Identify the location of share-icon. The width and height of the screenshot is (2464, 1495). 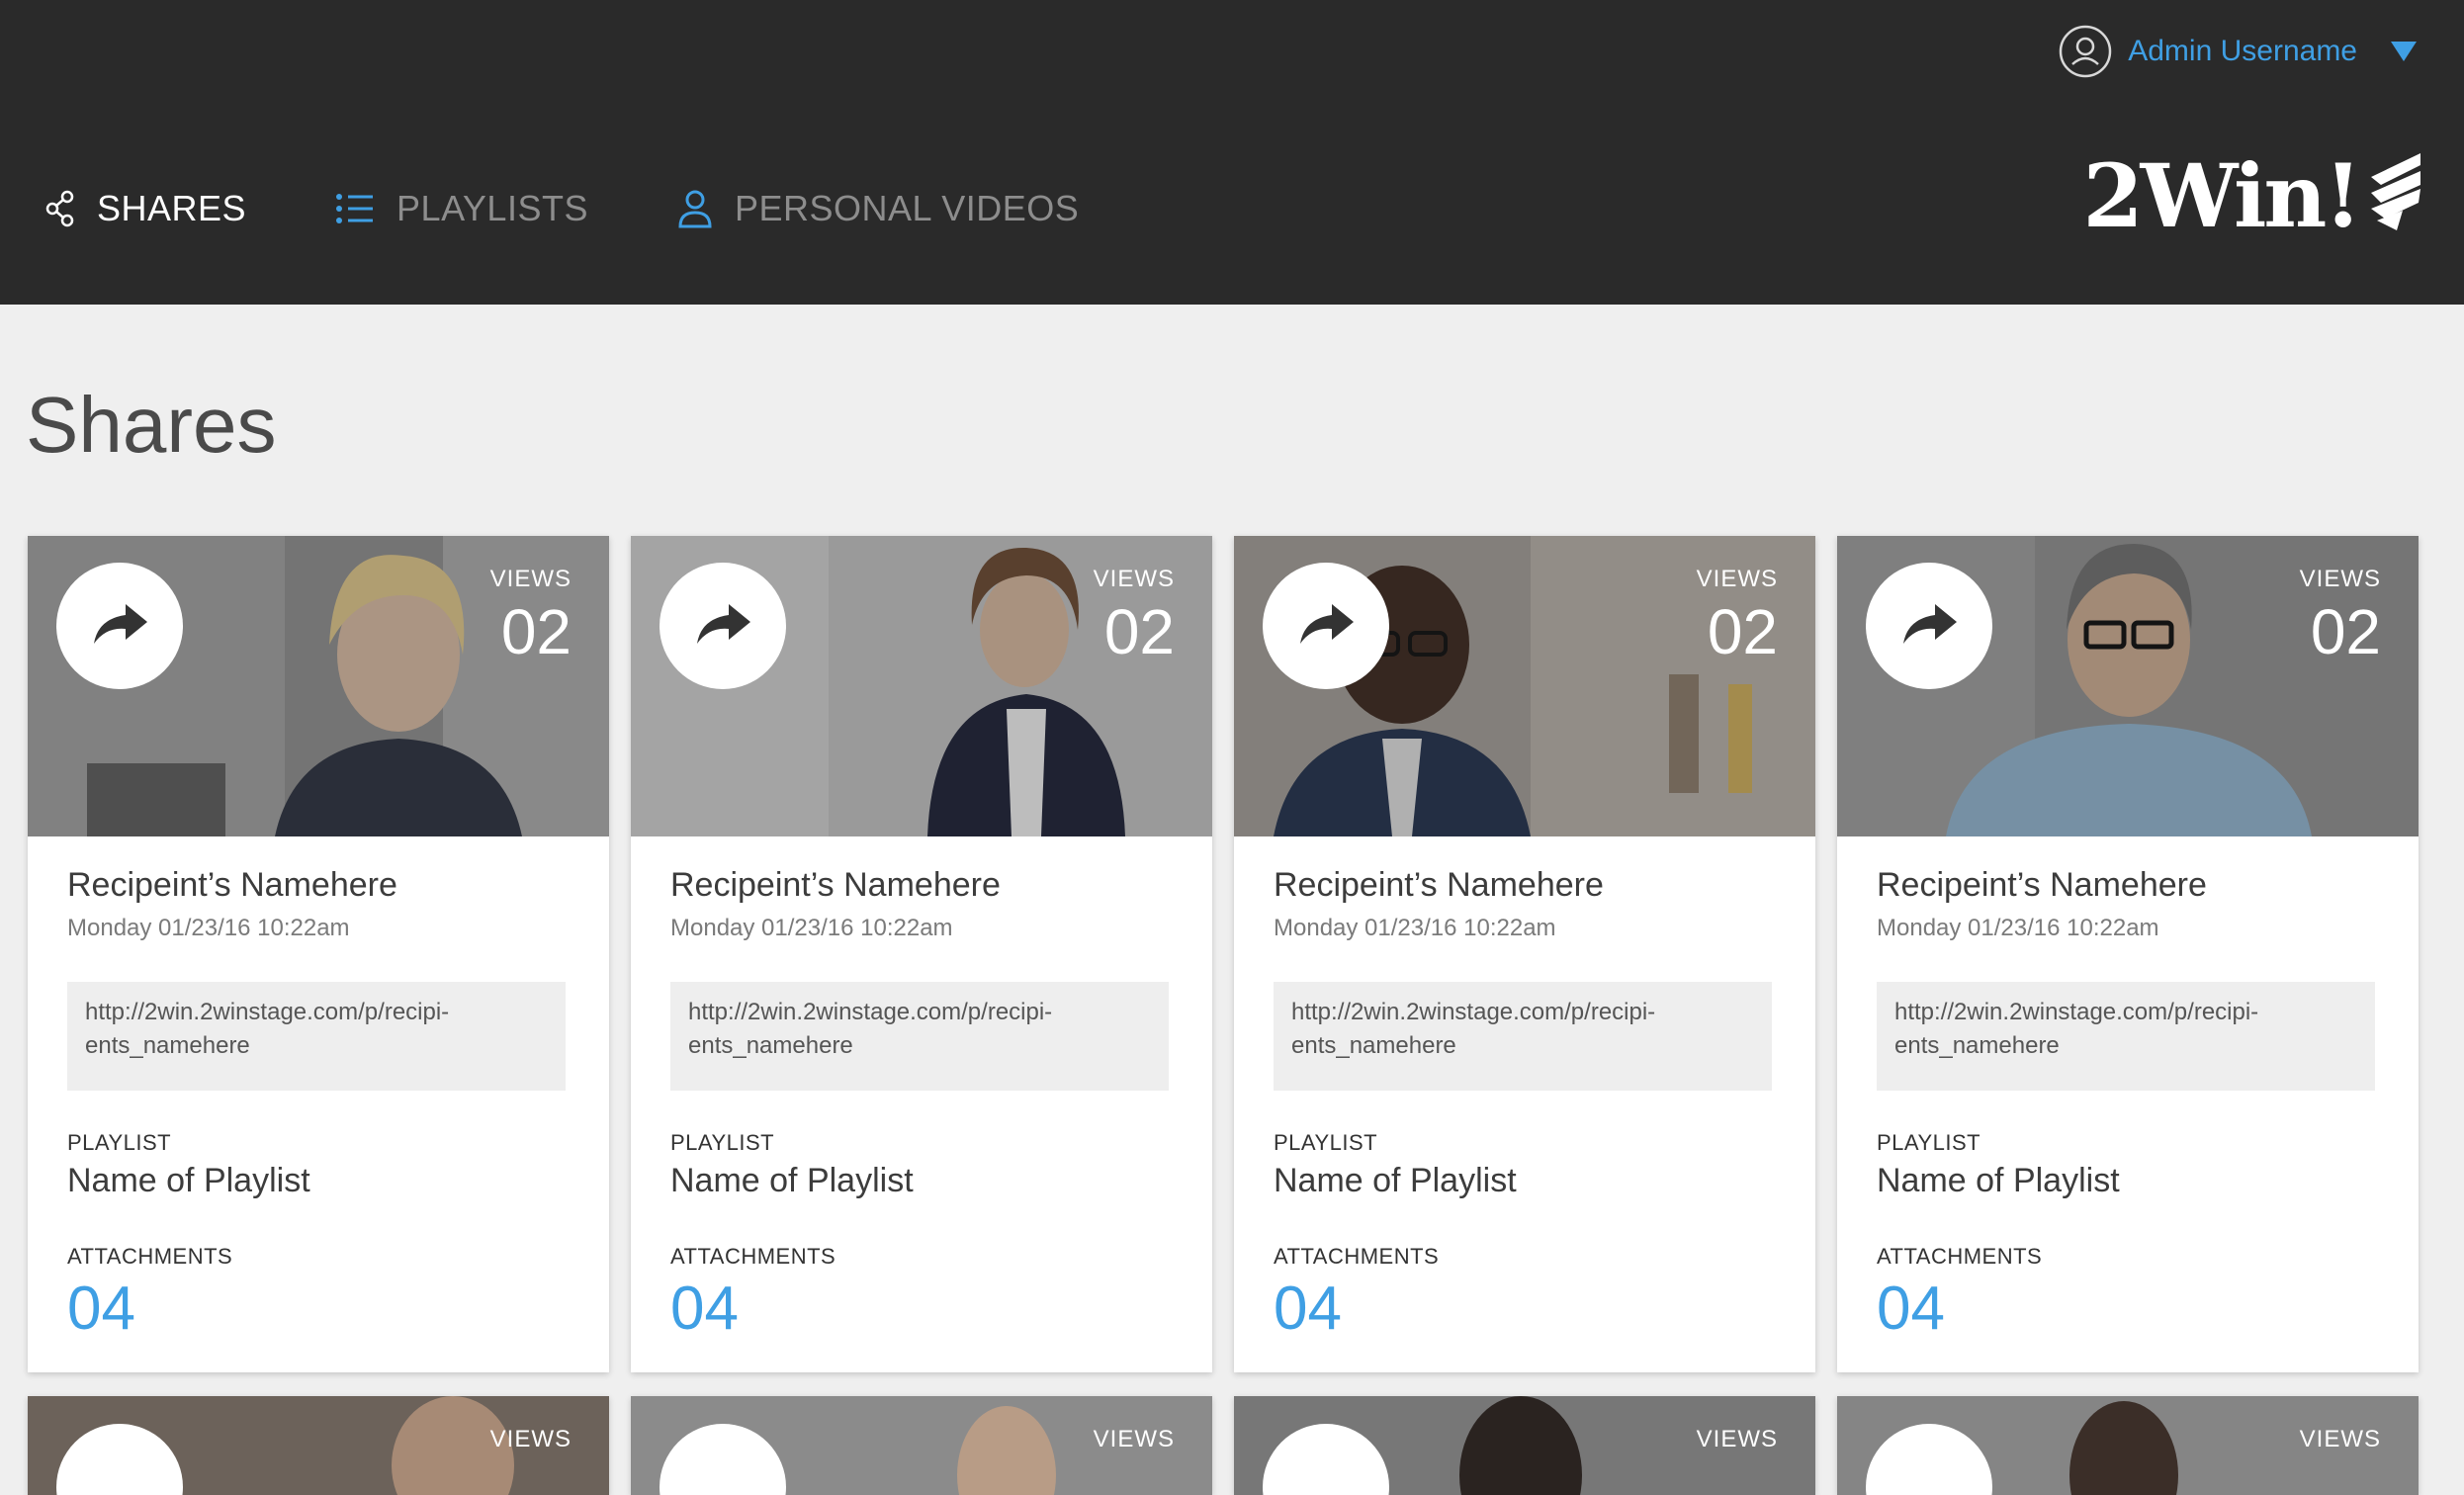
(60, 208).